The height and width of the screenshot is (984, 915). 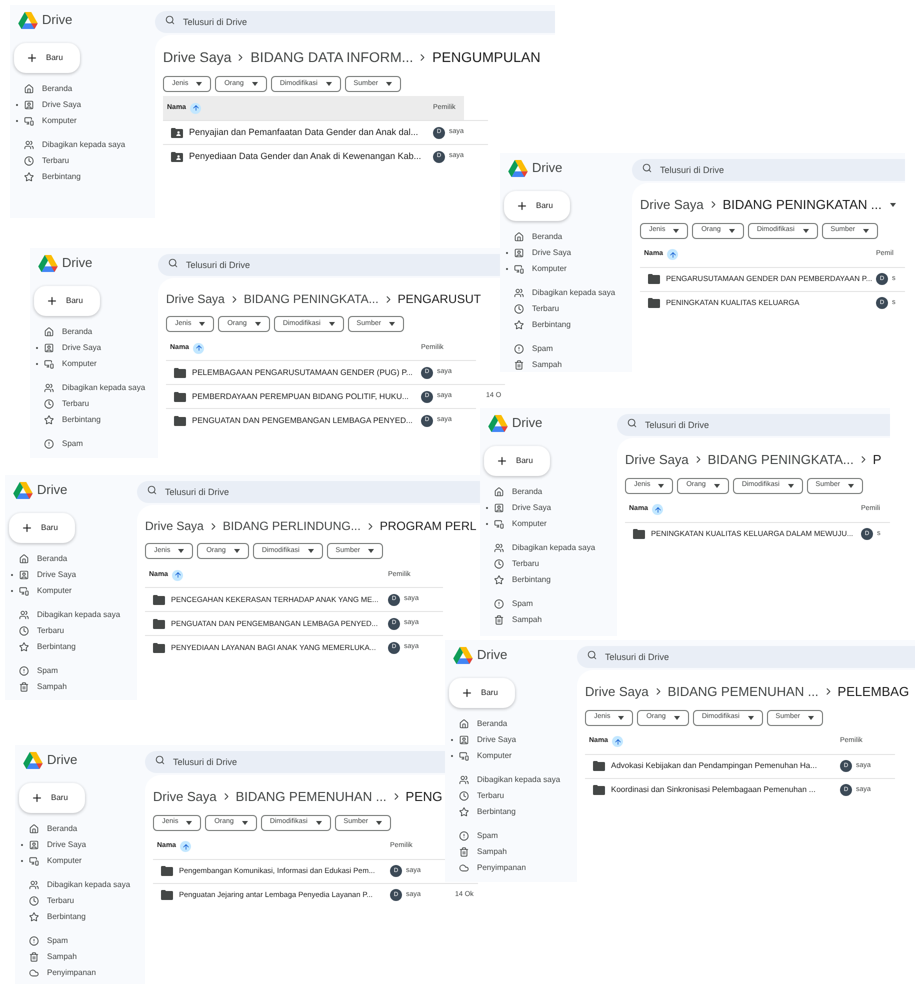 I want to click on breadcrumb-item: PENGUMPULAN, so click(x=486, y=57).